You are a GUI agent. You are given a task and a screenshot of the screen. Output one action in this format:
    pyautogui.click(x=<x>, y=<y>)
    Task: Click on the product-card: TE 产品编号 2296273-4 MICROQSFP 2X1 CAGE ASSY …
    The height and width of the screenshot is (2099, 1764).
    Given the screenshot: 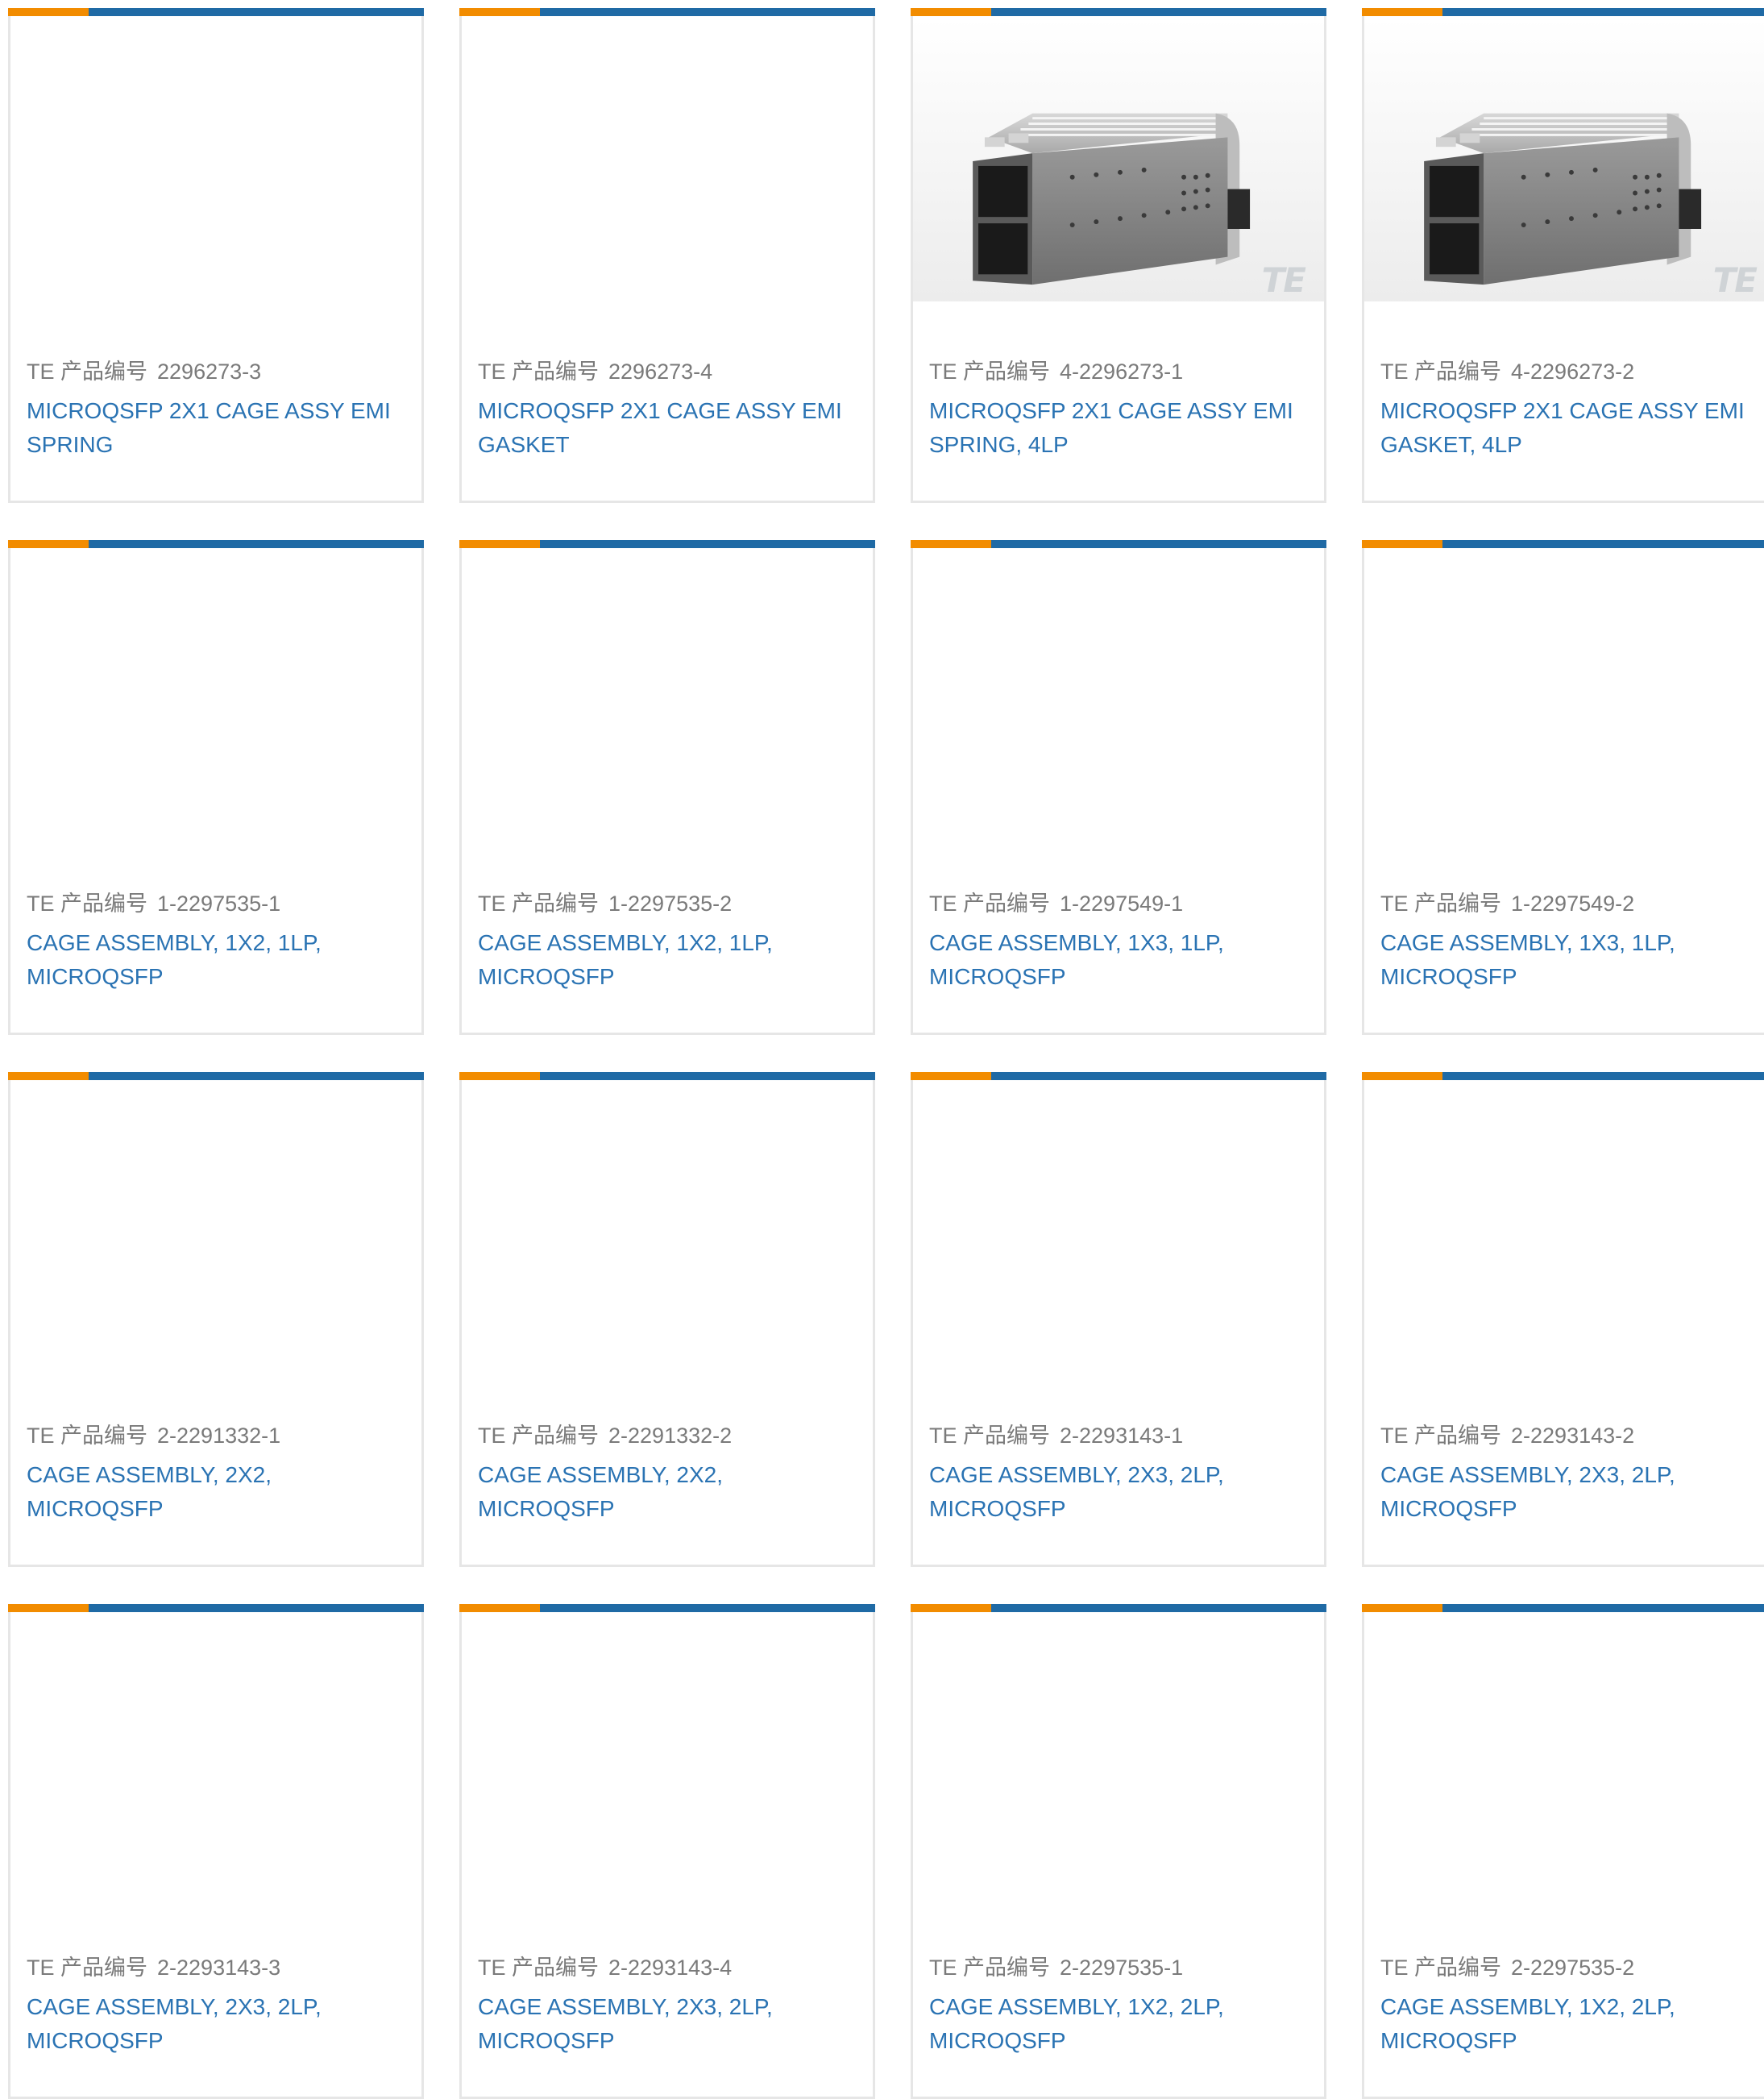 What is the action you would take?
    pyautogui.click(x=667, y=255)
    